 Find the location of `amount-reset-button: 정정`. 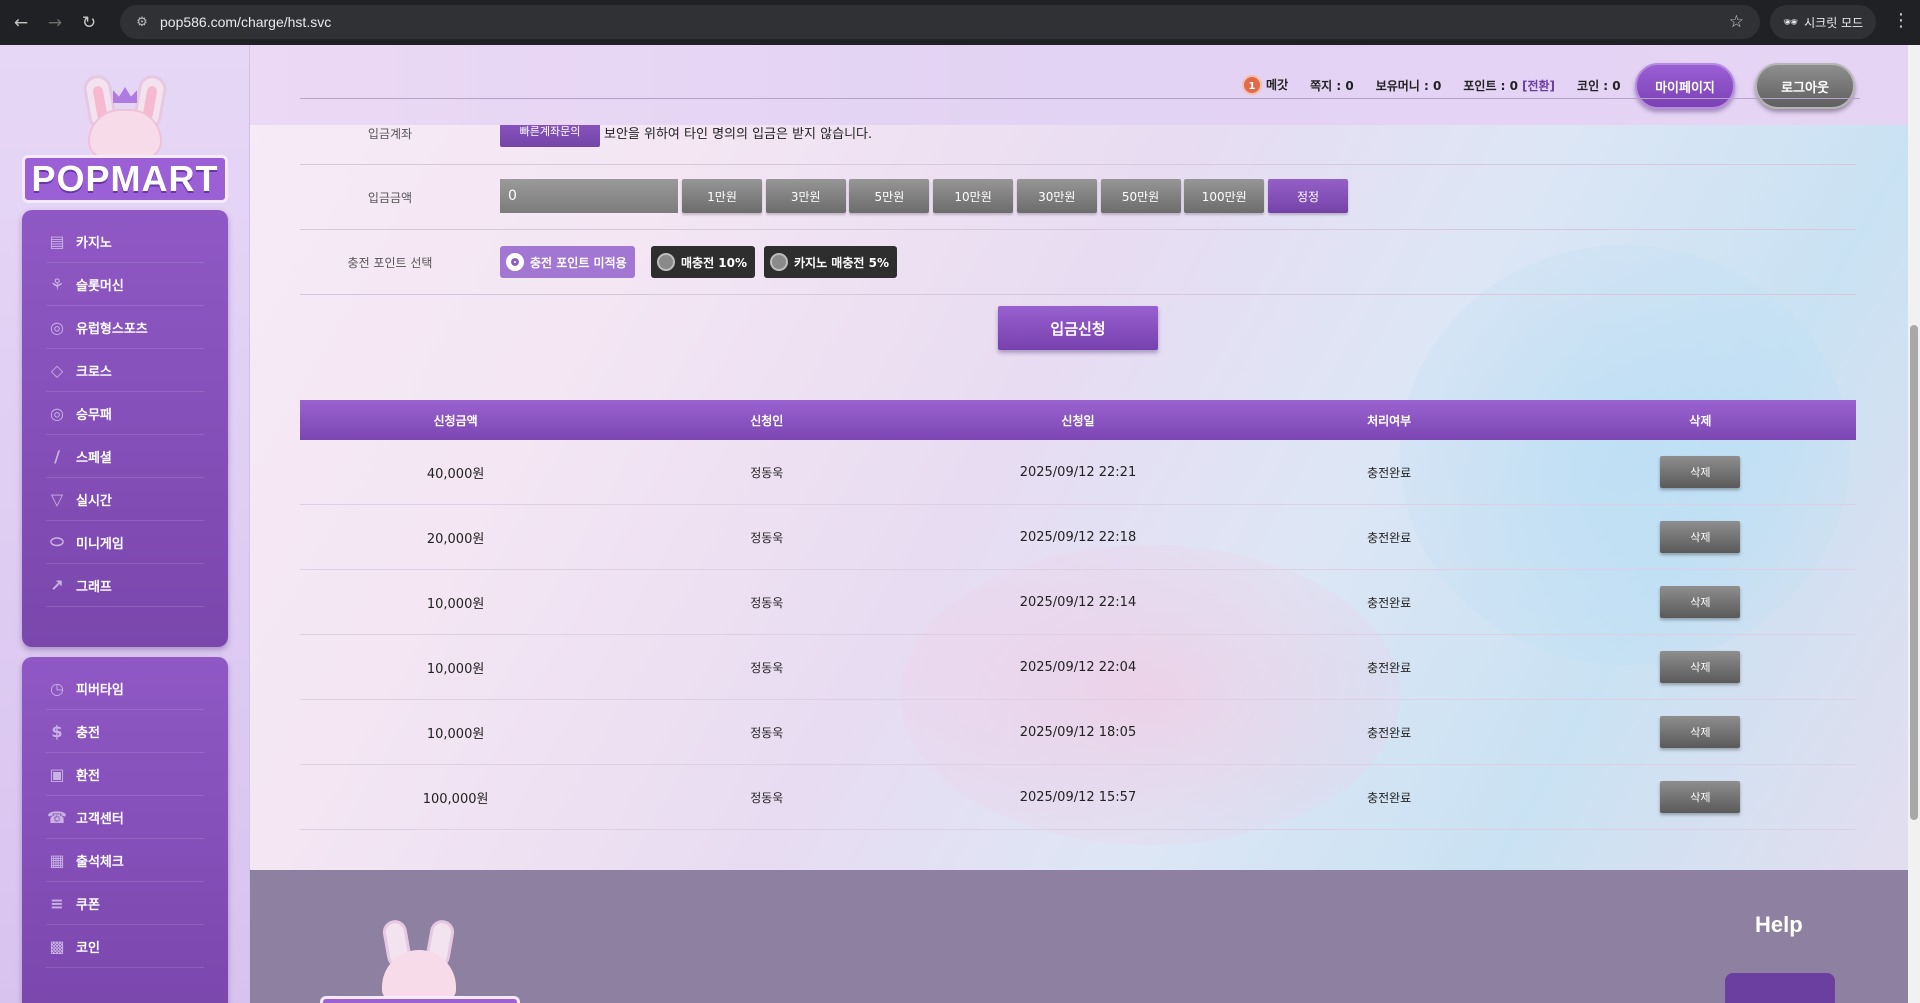

amount-reset-button: 정정 is located at coordinates (1308, 196).